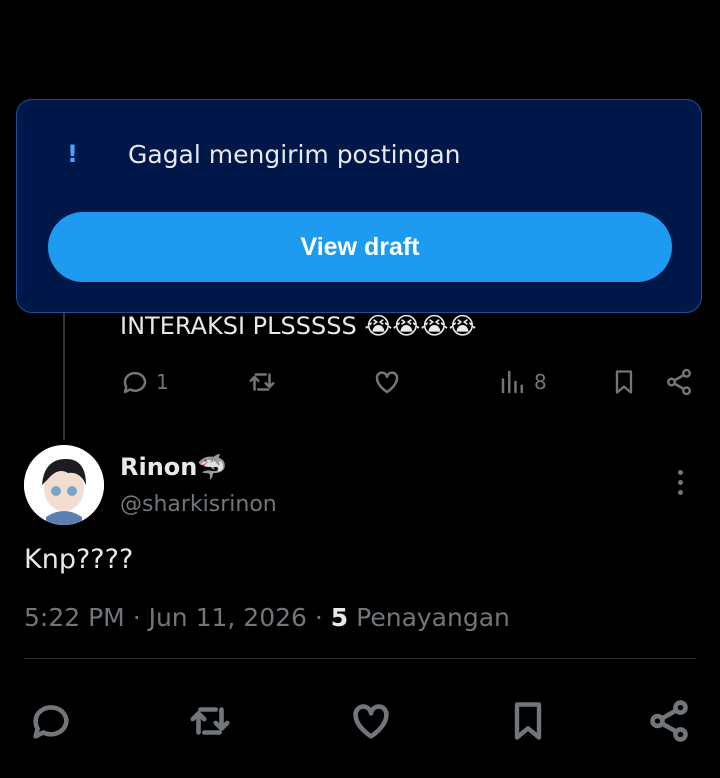 The image size is (720, 778). Describe the element at coordinates (238, 326) in the screenshot. I see `parent-tweet-body: INTERAKSI PLSSSSS` at that location.